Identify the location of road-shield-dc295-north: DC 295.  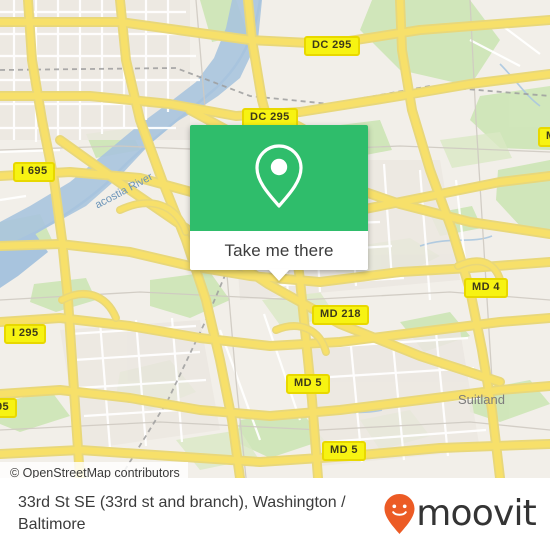
(332, 46).